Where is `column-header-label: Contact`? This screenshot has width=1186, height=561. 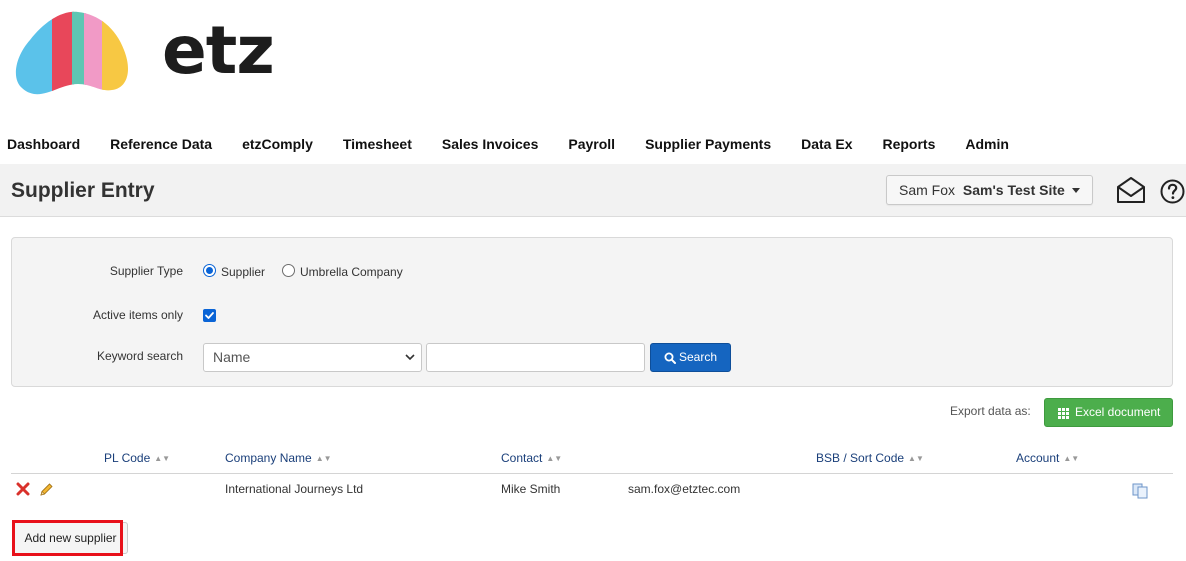 column-header-label: Contact is located at coordinates (522, 458).